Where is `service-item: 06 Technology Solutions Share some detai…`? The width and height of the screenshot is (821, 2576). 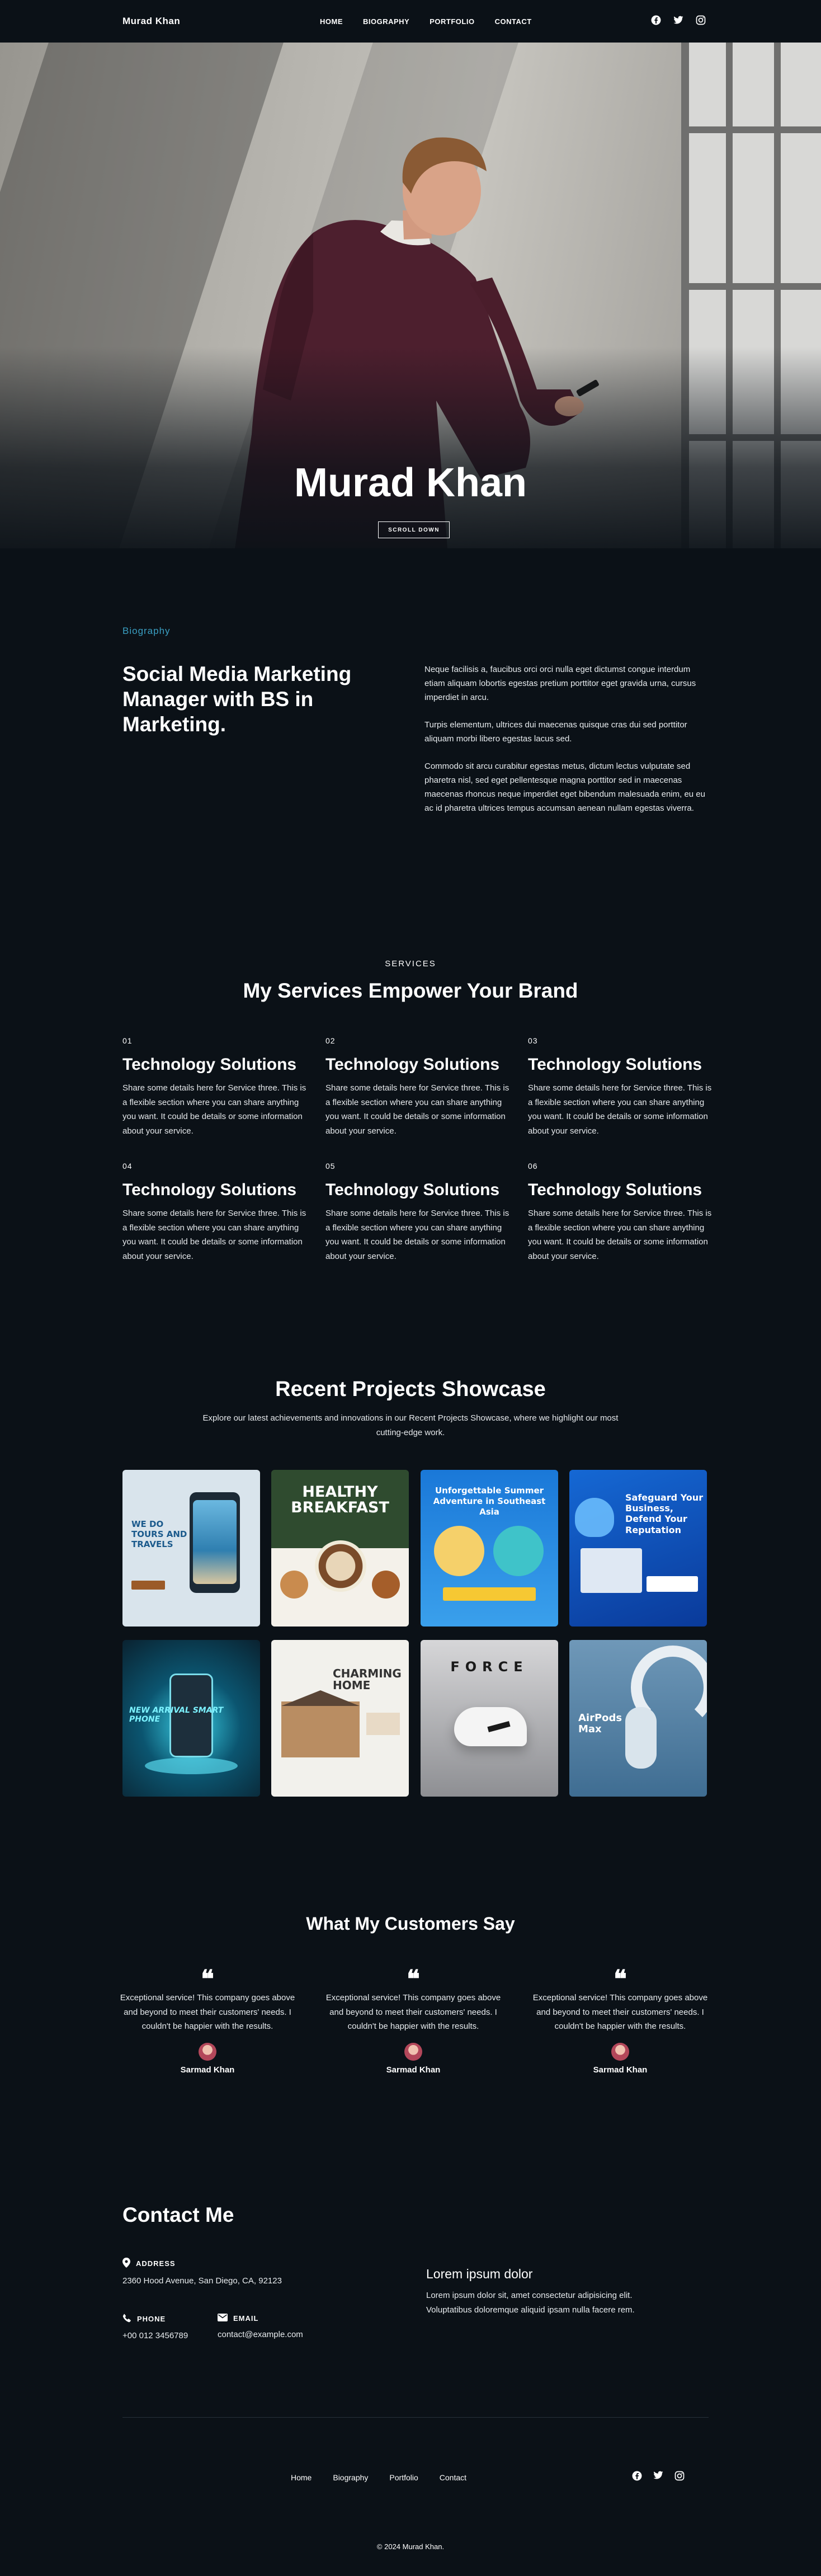
service-item: 06 Technology Solutions Share some detai… is located at coordinates (620, 1212).